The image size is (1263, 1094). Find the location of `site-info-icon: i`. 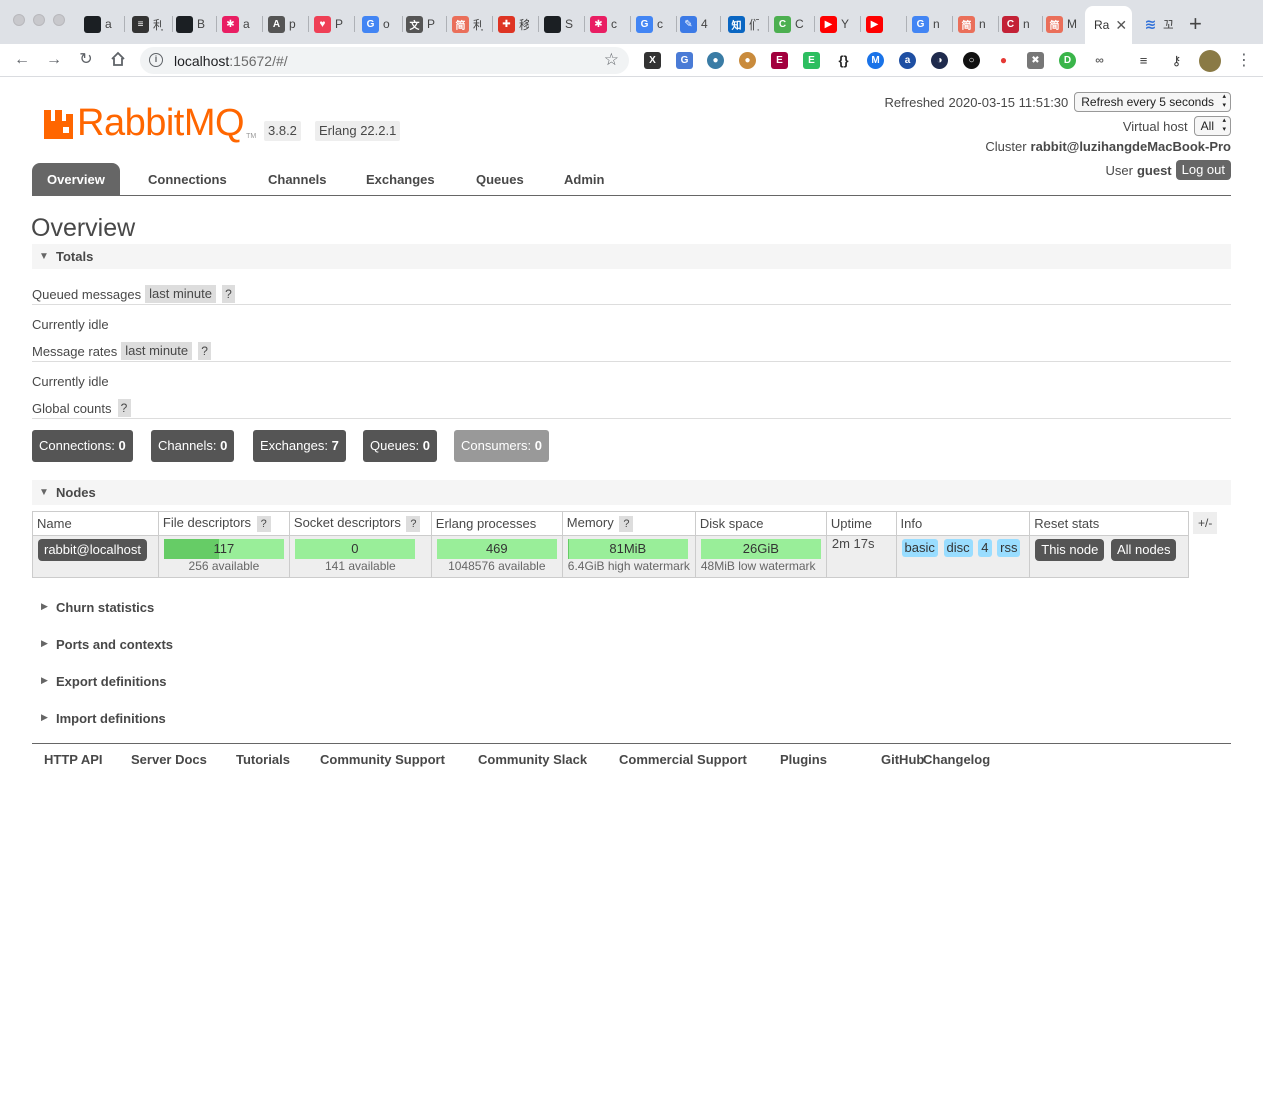

site-info-icon: i is located at coordinates (156, 60).